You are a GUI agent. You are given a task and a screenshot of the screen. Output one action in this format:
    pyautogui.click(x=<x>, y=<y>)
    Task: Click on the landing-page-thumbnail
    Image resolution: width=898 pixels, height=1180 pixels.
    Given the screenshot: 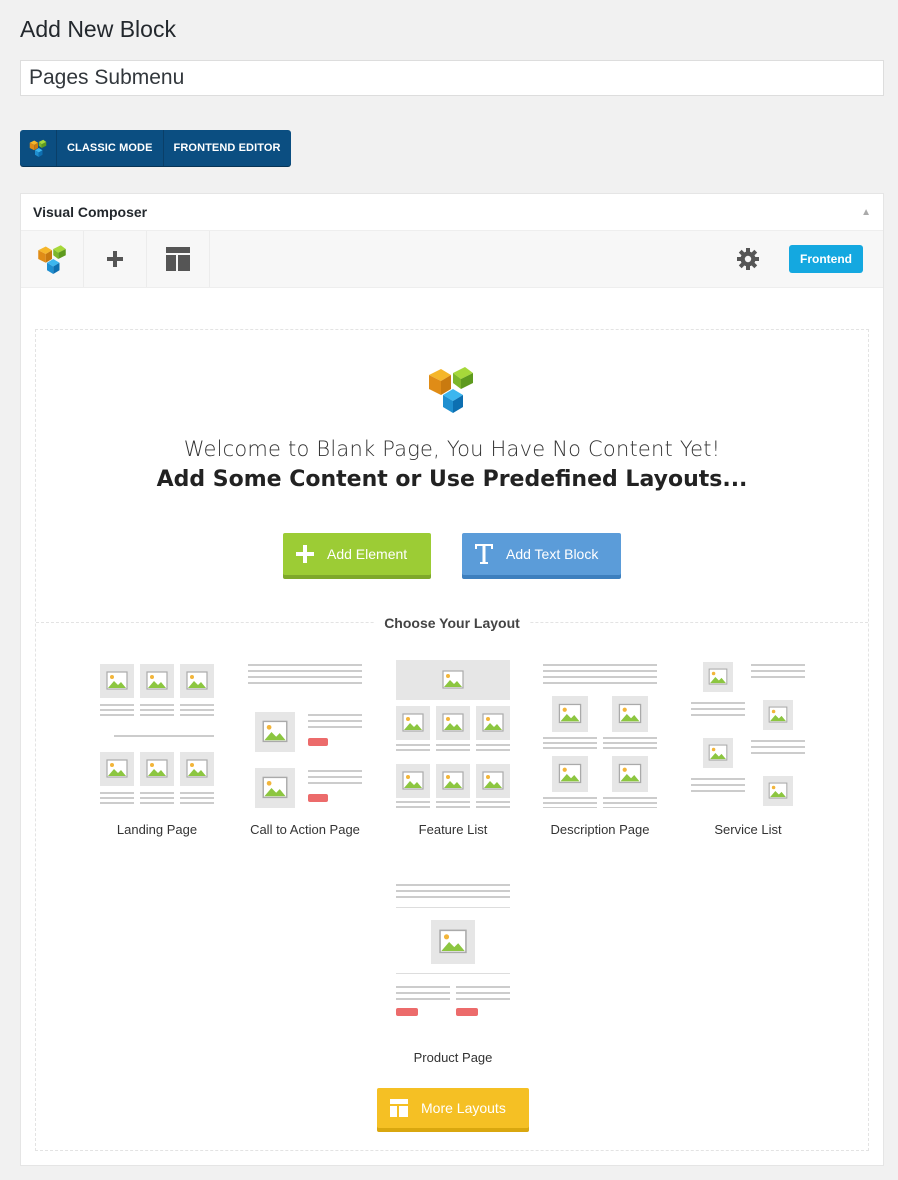 What is the action you would take?
    pyautogui.click(x=157, y=734)
    